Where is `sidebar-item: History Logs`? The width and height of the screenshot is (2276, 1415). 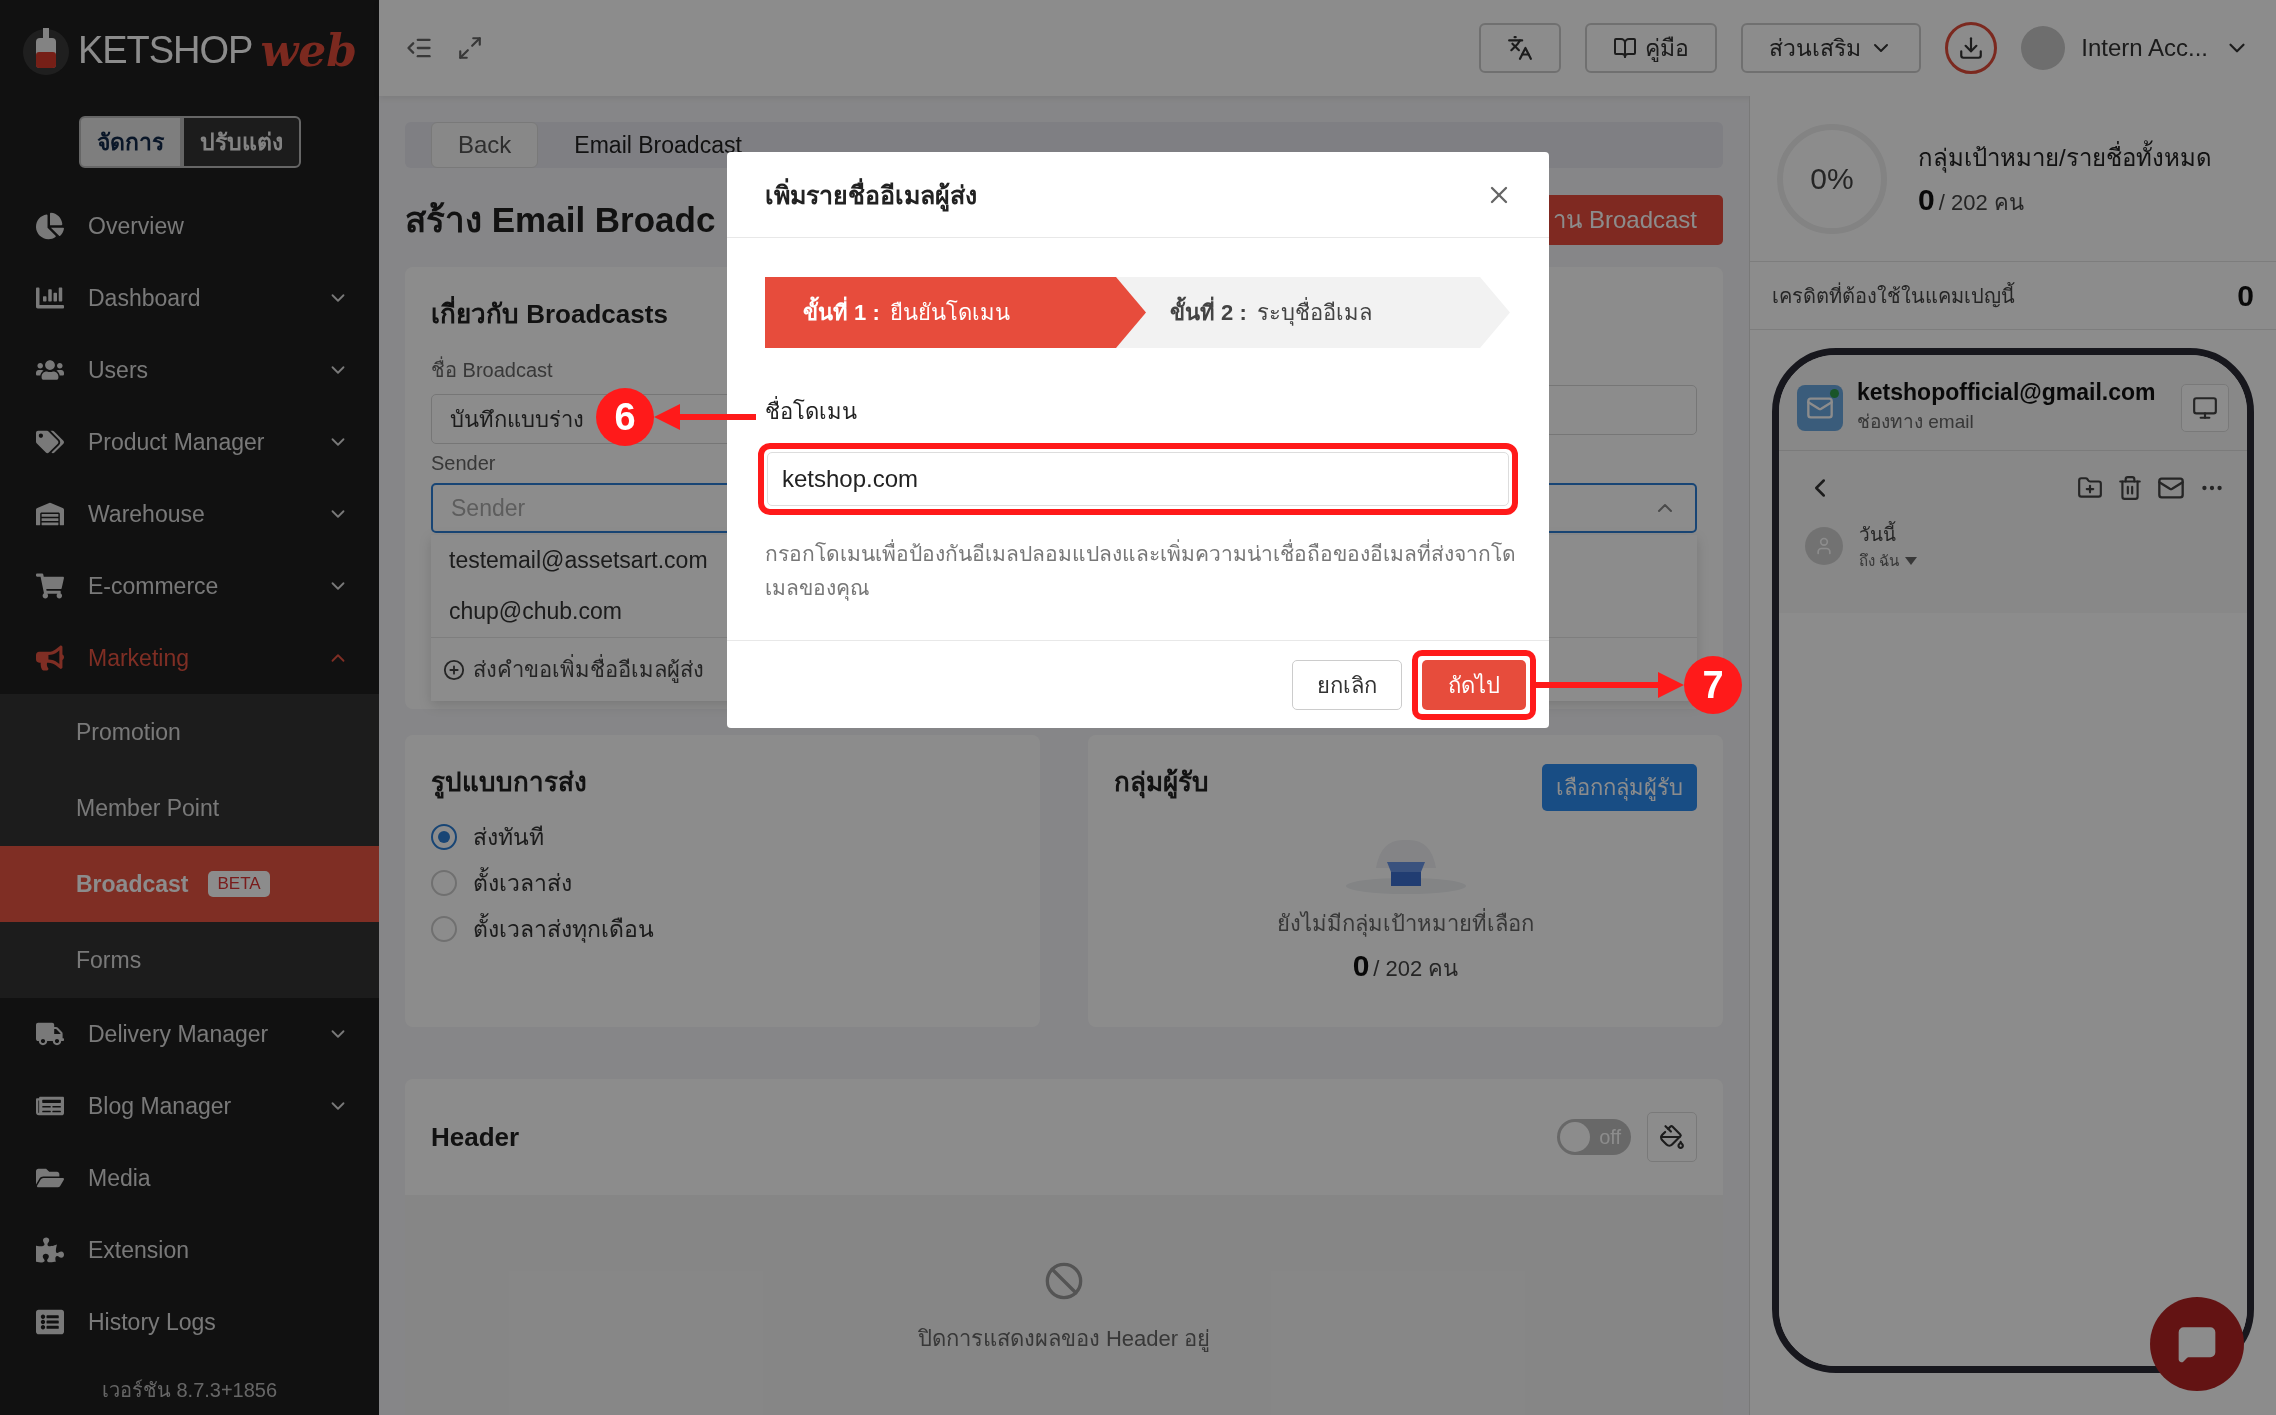
sidebar-item: History Logs is located at coordinates (189, 1322).